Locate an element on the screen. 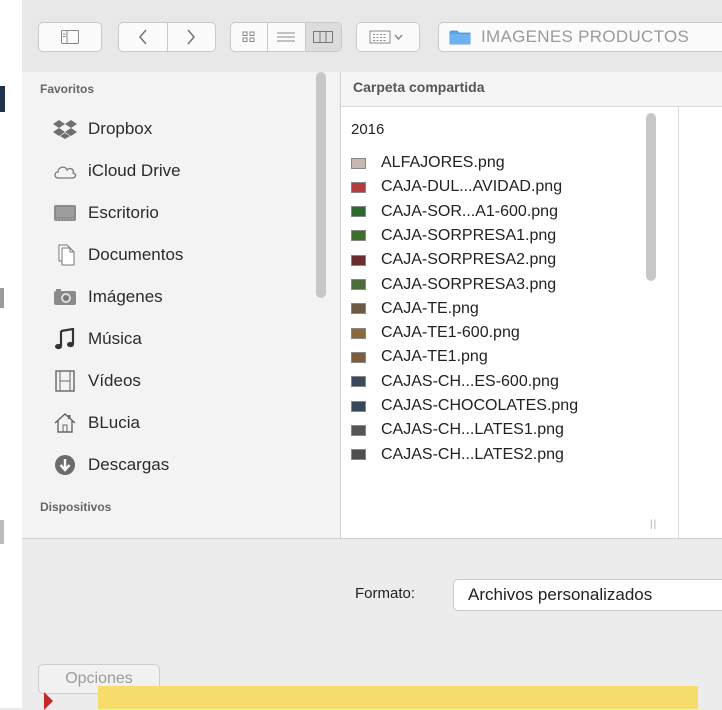 The height and width of the screenshot is (710, 722). column-view-button is located at coordinates (322, 37).